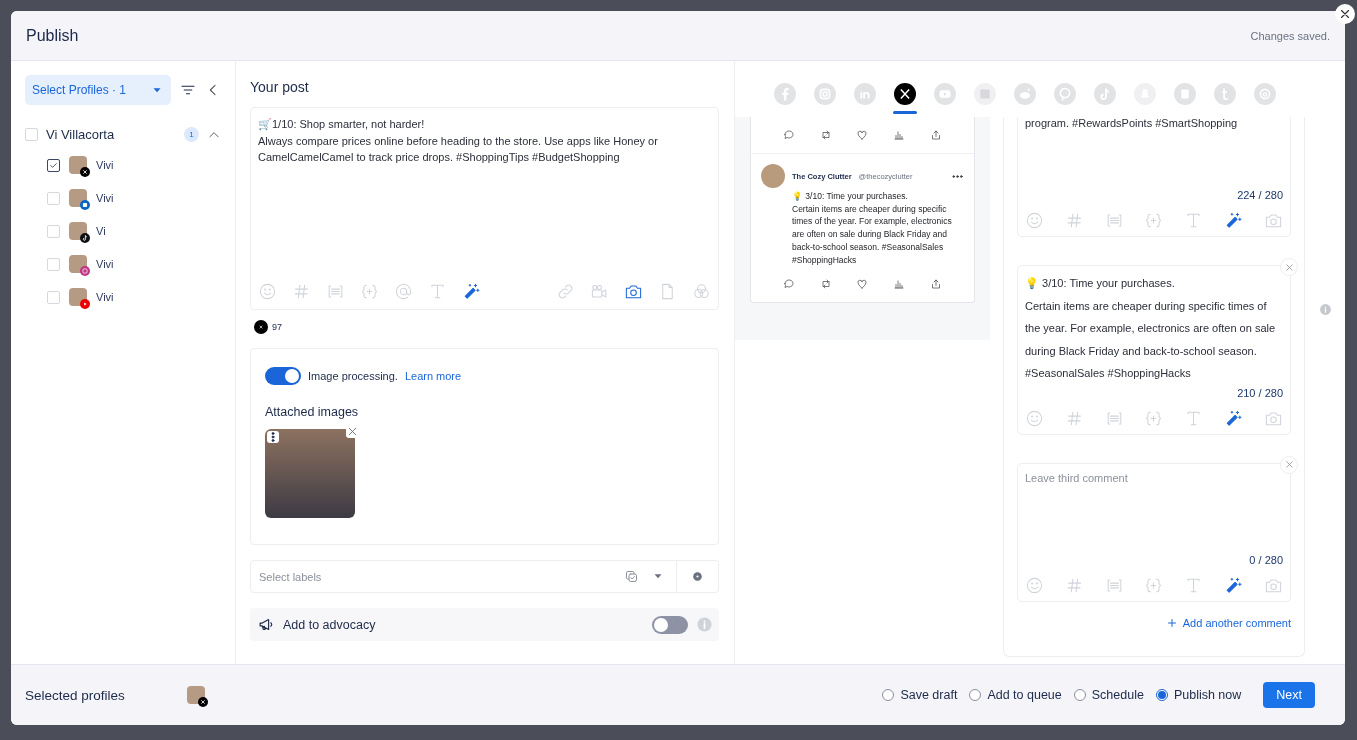 The height and width of the screenshot is (740, 1357). I want to click on publish-option: Add to queue, so click(1015, 695).